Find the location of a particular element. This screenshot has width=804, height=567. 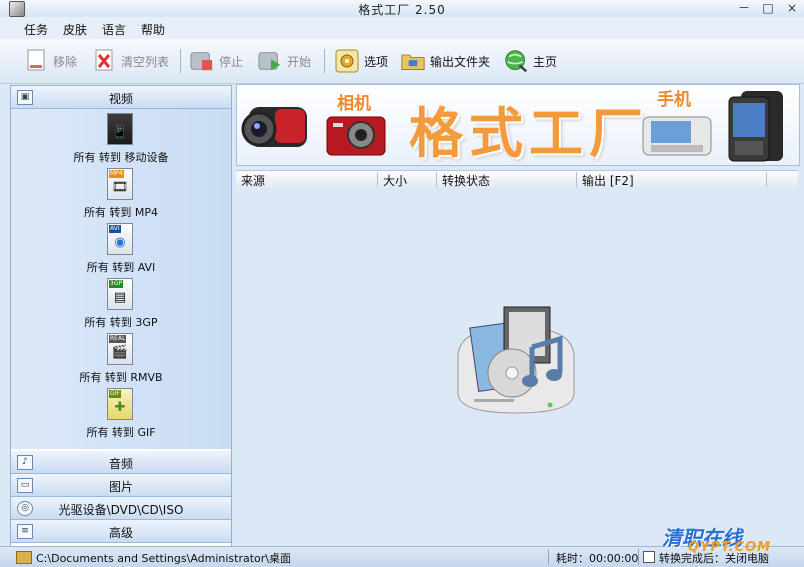

category-rom-label: 光驱设备\DVD\CD\ISO is located at coordinates (121, 510).